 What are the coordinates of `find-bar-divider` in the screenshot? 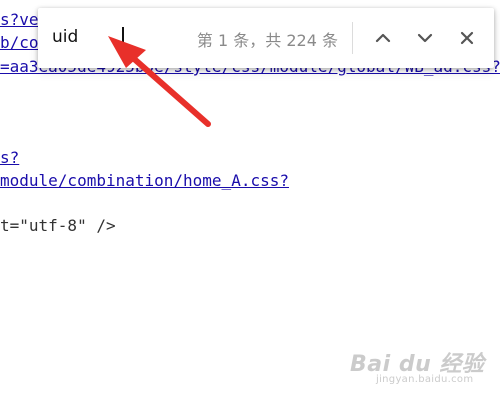 It's located at (352, 38).